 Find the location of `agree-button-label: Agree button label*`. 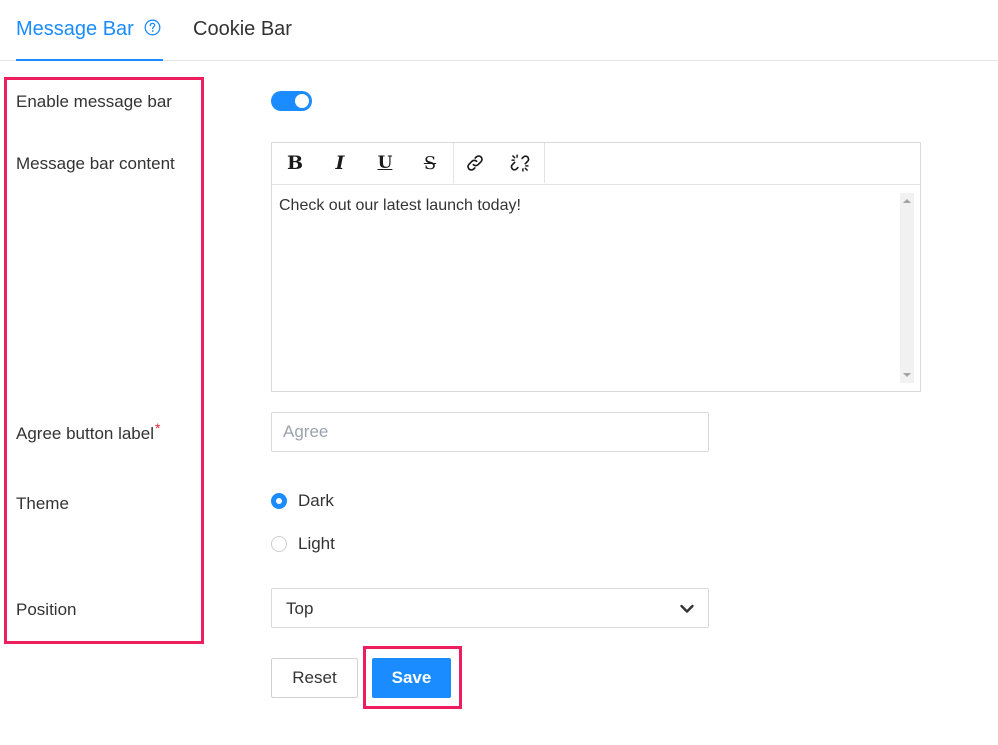

agree-button-label: Agree button label* is located at coordinates (88, 432).